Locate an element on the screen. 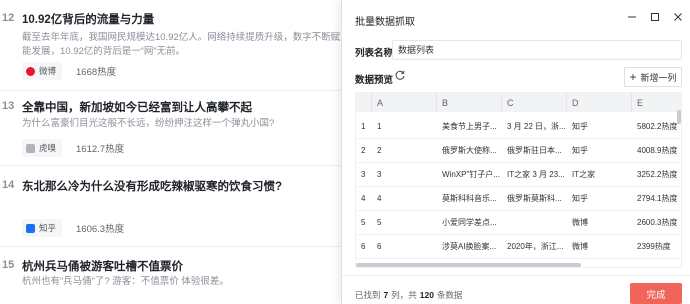 Image resolution: width=690 pixels, height=304 pixels. row-number: 6 is located at coordinates (364, 246).